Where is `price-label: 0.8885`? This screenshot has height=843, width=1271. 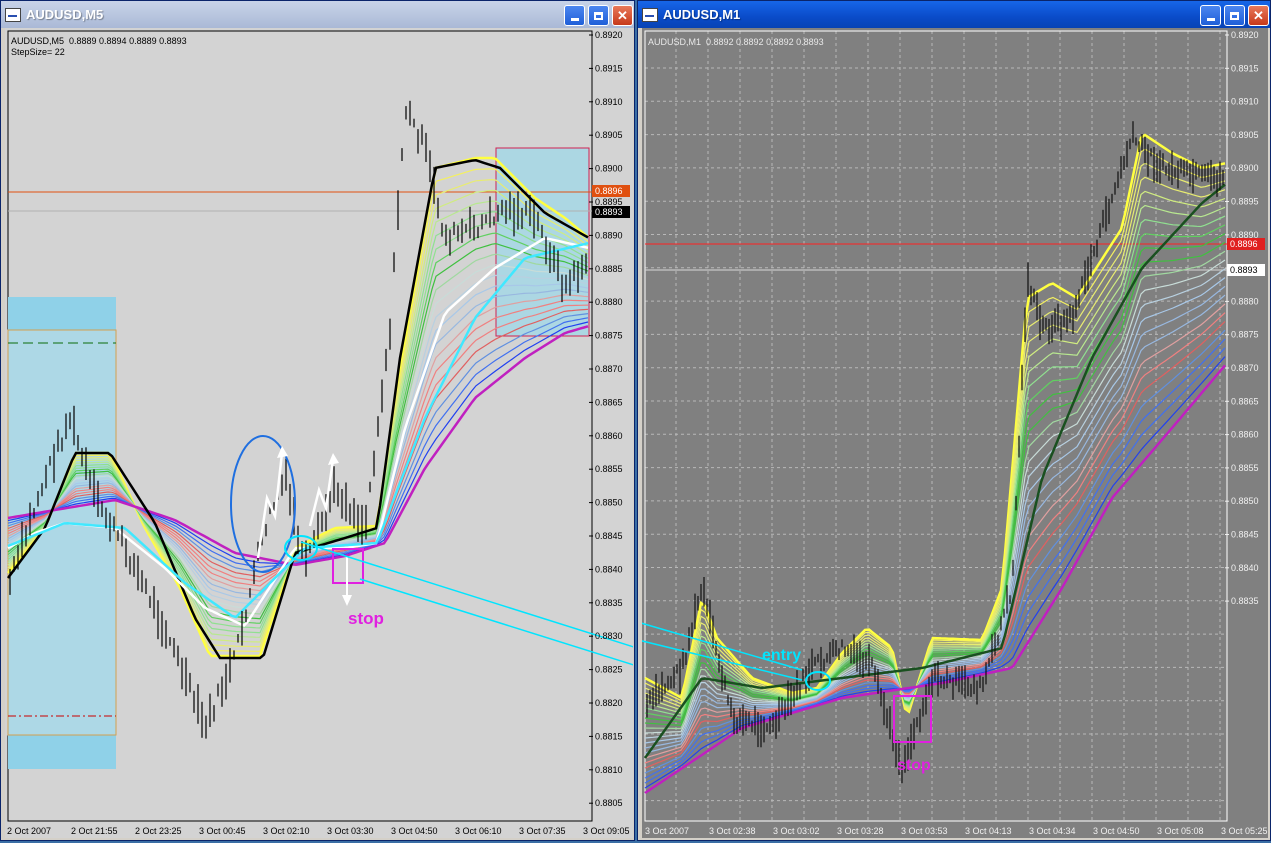 price-label: 0.8885 is located at coordinates (609, 269).